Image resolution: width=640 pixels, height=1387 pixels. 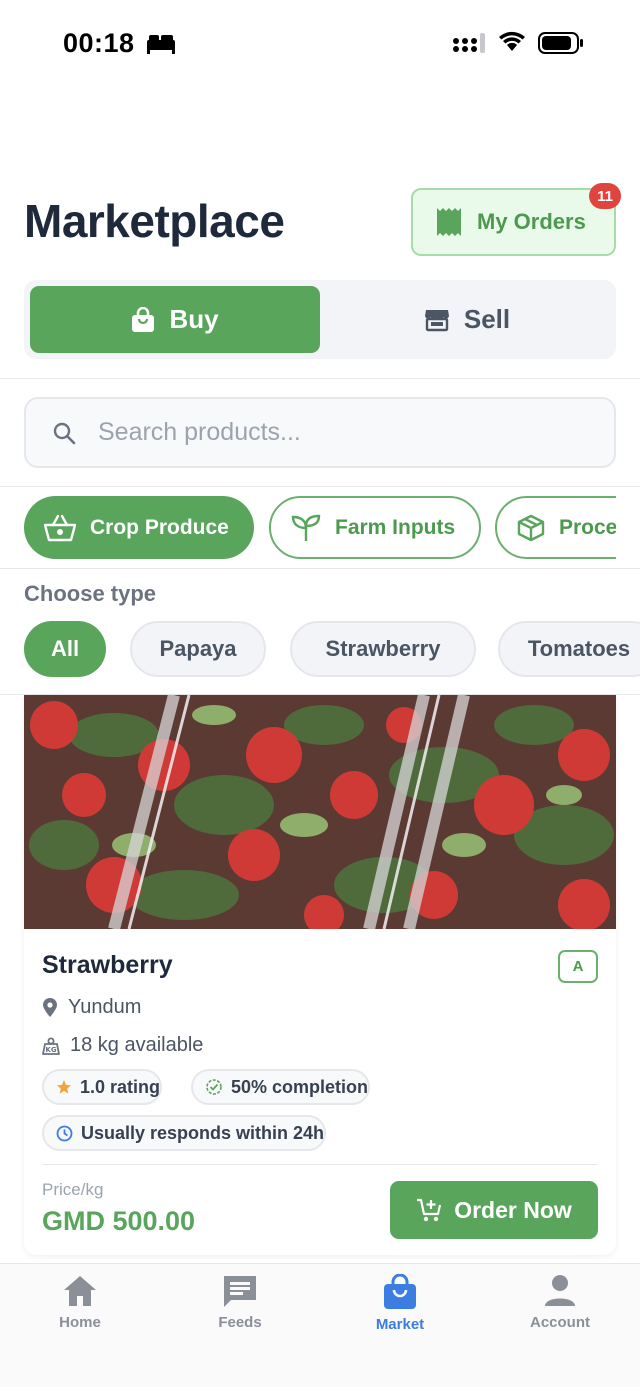 What do you see at coordinates (154, 221) in the screenshot?
I see `page-title: Marketplace` at bounding box center [154, 221].